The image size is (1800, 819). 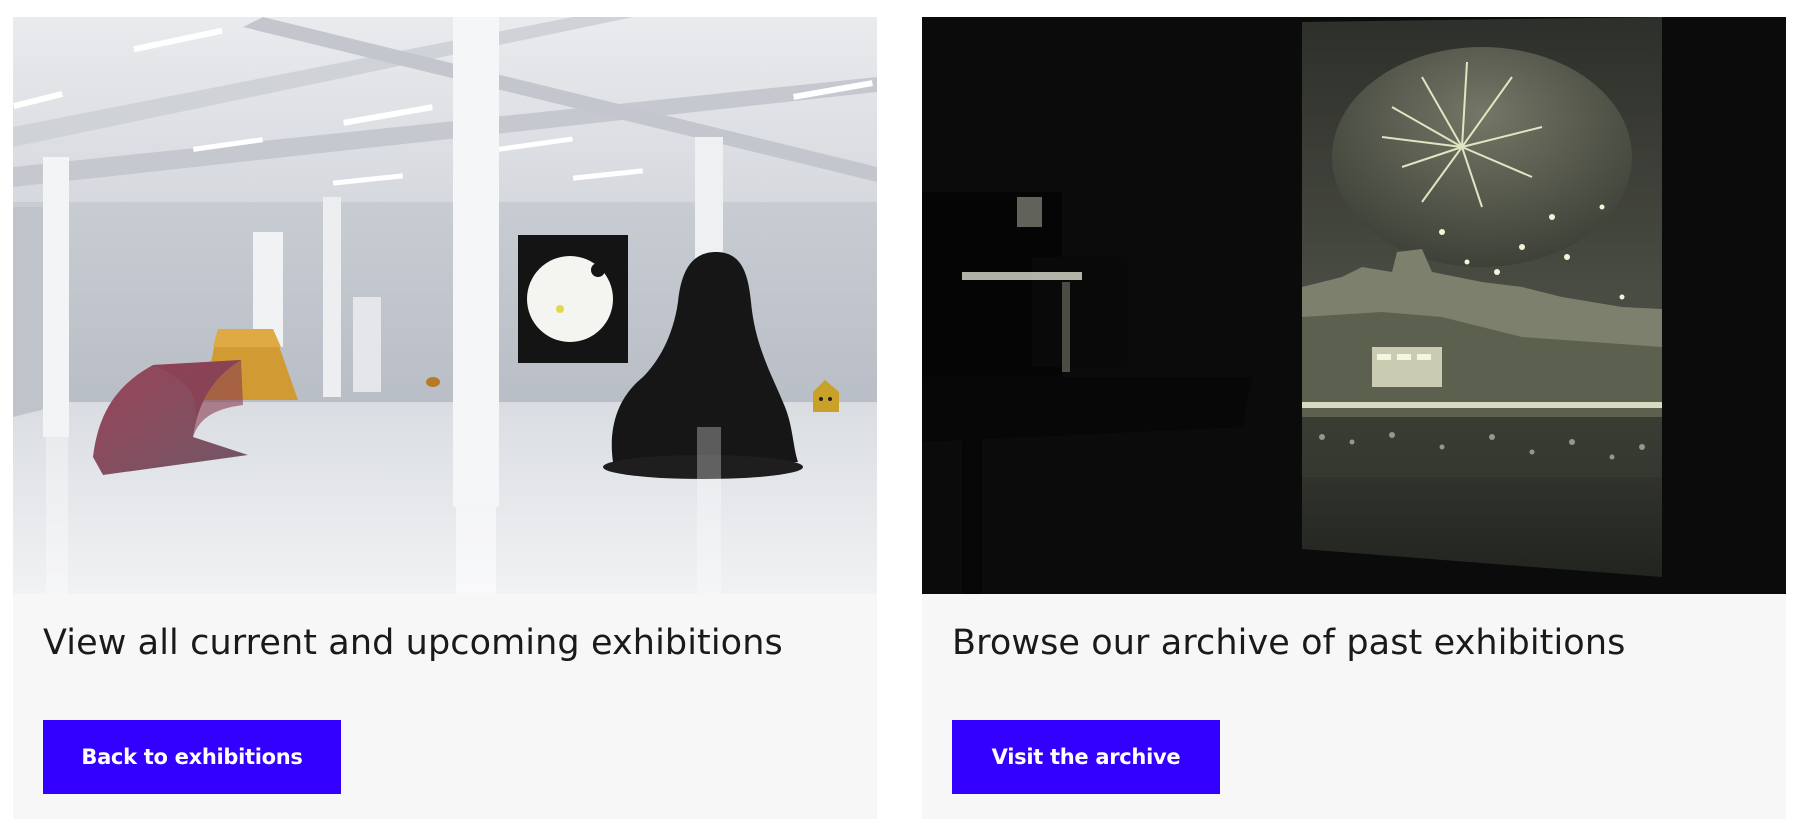 I want to click on back-to-exhibitions-button: Back to exhibitions, so click(x=192, y=757).